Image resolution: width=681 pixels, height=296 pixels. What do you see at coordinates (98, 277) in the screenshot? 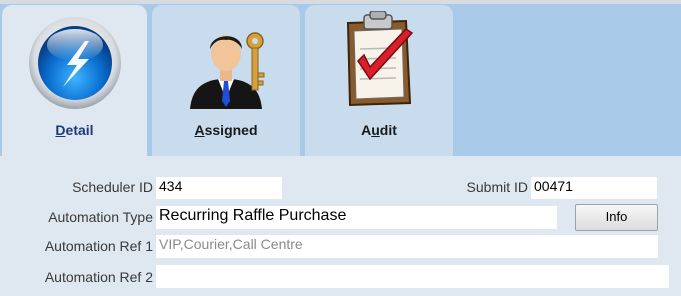
I see `automation-ref2-label: Automation Ref 2` at bounding box center [98, 277].